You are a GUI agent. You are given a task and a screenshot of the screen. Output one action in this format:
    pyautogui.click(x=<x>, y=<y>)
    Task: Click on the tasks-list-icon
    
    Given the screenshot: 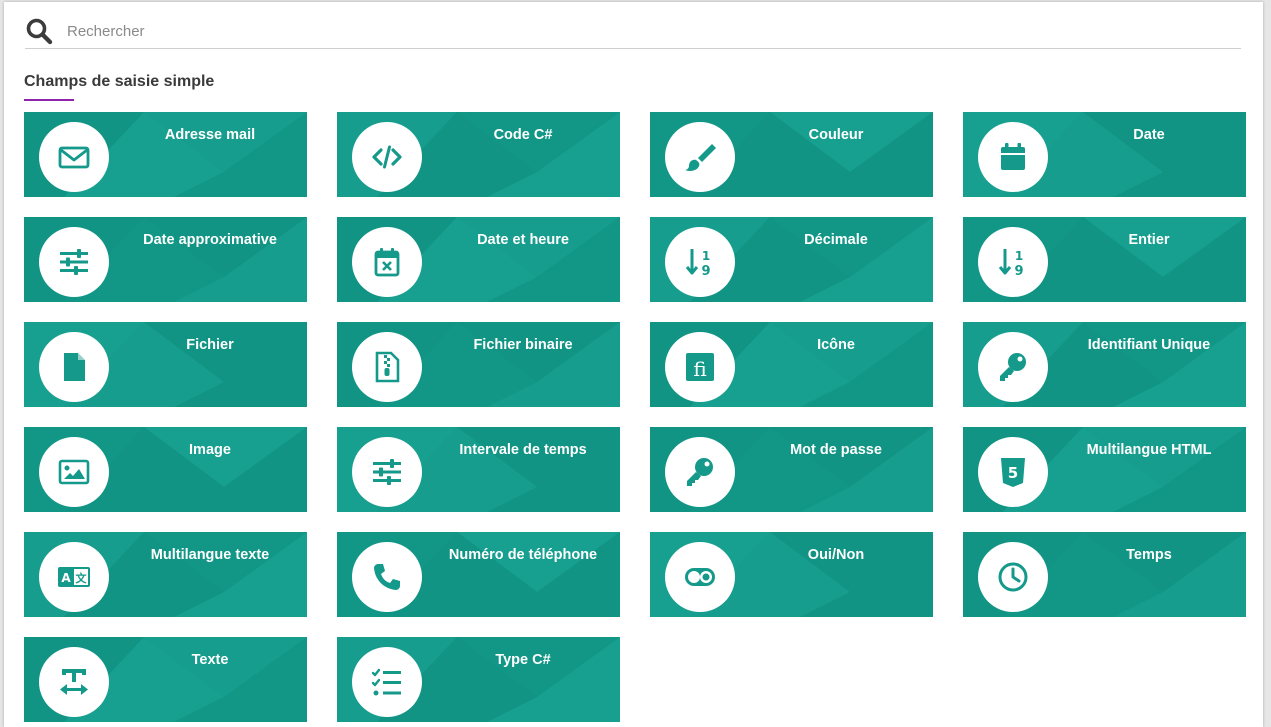 What is the action you would take?
    pyautogui.click(x=387, y=682)
    